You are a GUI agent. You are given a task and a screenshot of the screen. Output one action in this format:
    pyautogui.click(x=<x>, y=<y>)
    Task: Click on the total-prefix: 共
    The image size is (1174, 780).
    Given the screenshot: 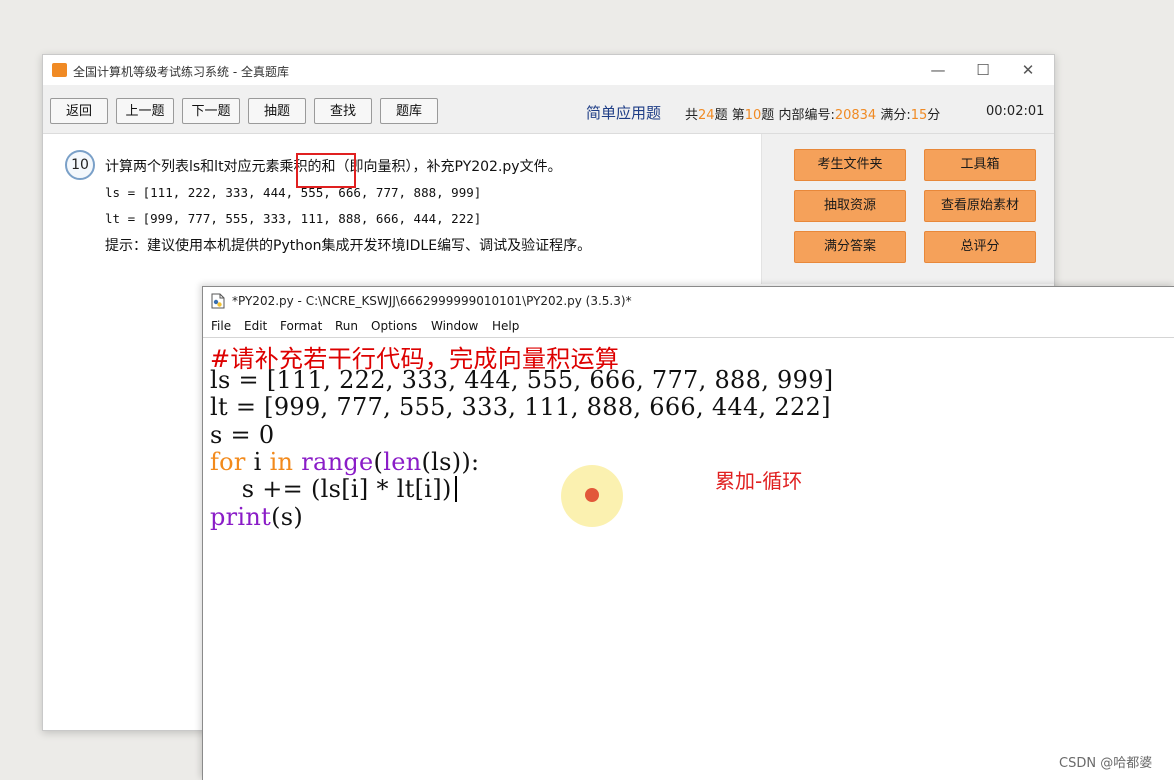 What is the action you would take?
    pyautogui.click(x=692, y=115)
    